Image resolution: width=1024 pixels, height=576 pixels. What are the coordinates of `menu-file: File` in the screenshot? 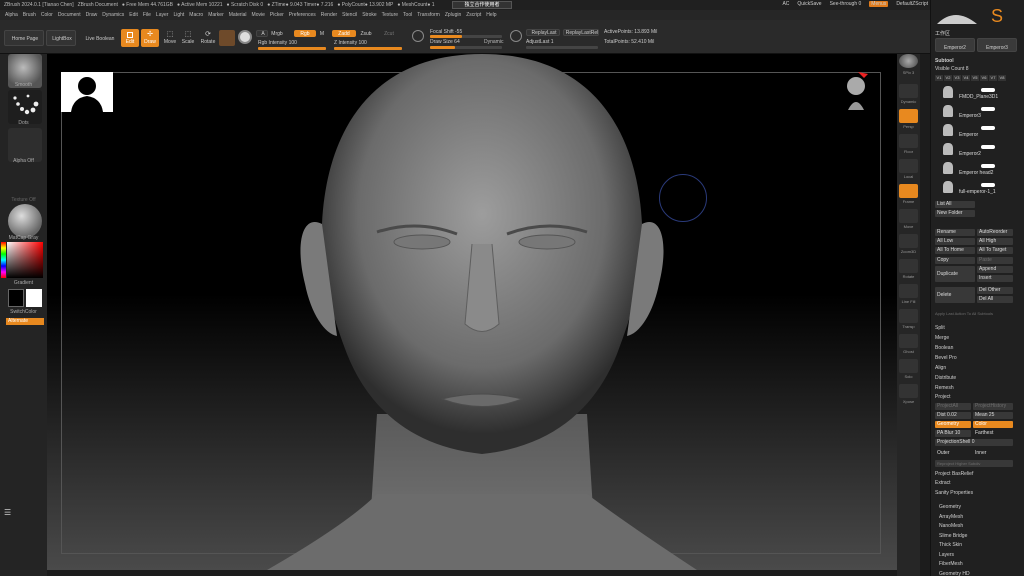 It's located at (147, 15).